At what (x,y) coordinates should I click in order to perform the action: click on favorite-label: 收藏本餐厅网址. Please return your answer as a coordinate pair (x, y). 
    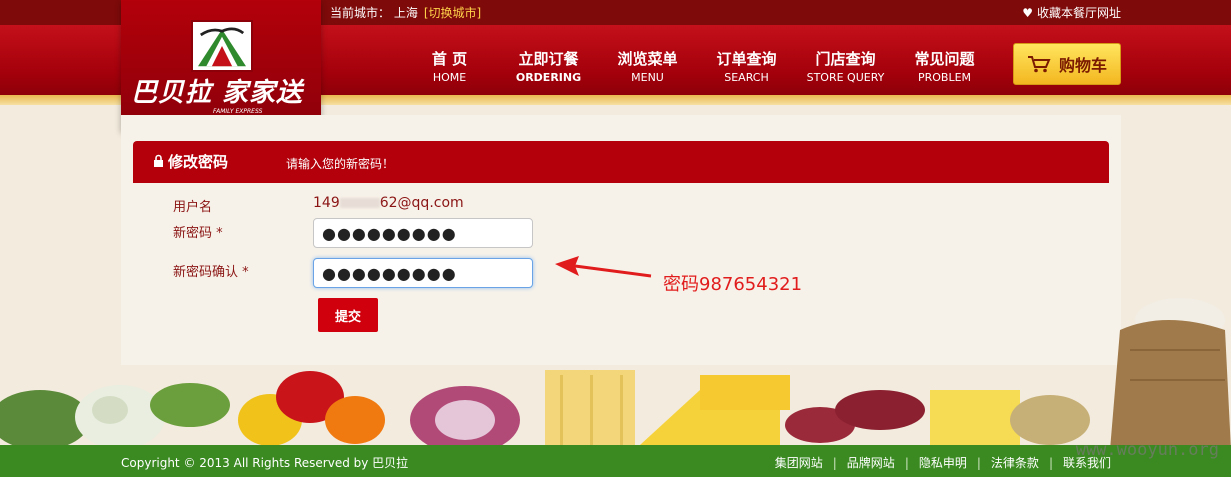
    Looking at the image, I should click on (1078, 13).